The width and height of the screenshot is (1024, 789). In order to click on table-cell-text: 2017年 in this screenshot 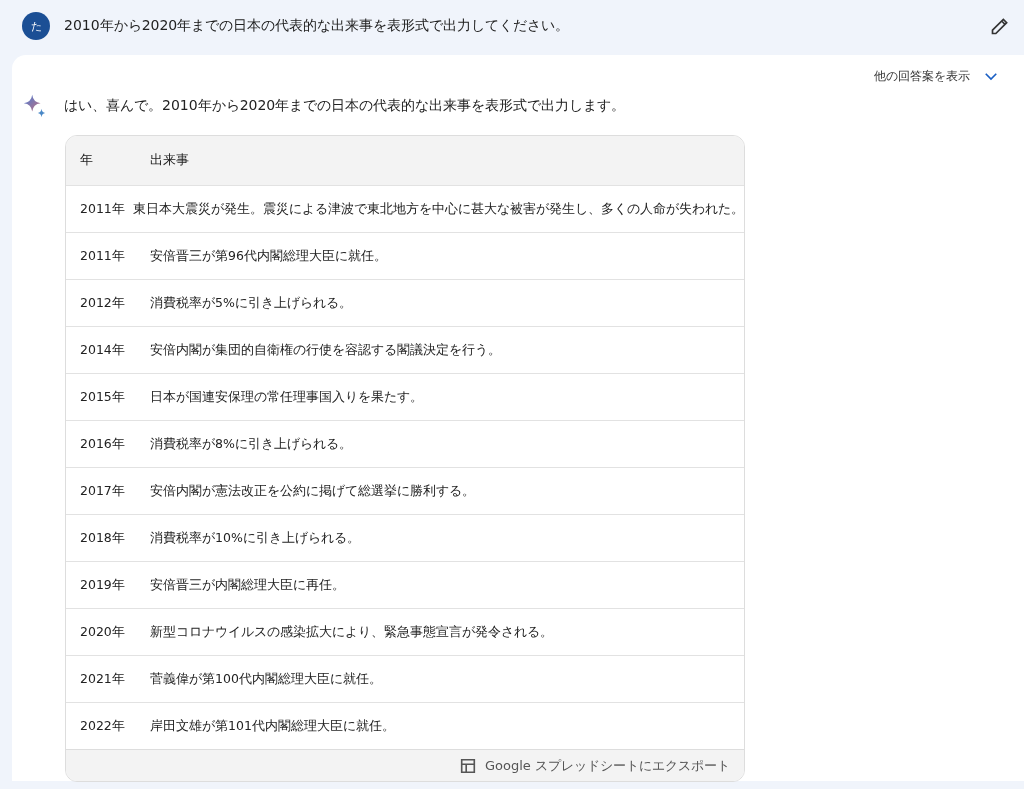, I will do `click(102, 491)`.